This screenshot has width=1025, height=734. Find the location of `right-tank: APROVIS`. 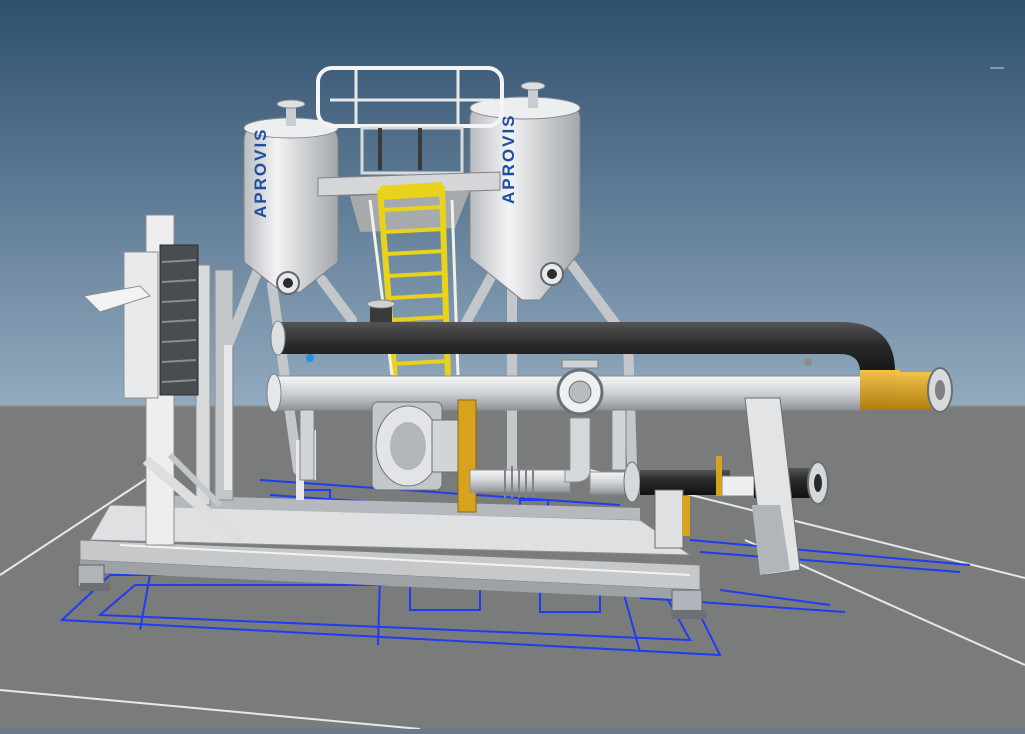

right-tank: APROVIS is located at coordinates (525, 191).